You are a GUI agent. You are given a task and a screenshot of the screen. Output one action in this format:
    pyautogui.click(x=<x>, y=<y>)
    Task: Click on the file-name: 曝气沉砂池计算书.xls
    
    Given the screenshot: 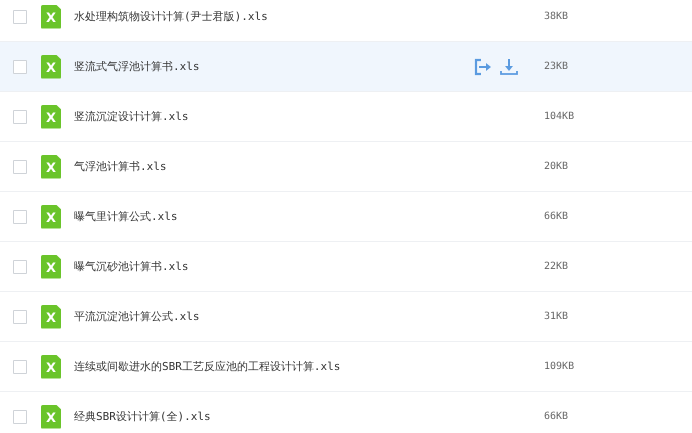 What is the action you would take?
    pyautogui.click(x=274, y=266)
    